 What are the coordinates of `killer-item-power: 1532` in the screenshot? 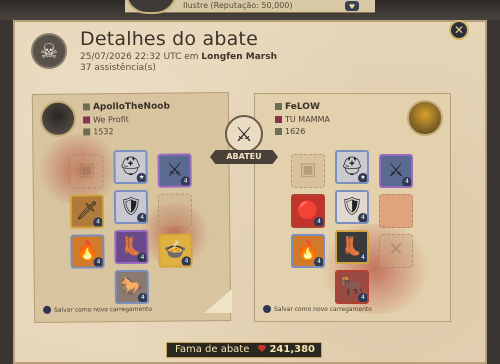 It's located at (98, 131).